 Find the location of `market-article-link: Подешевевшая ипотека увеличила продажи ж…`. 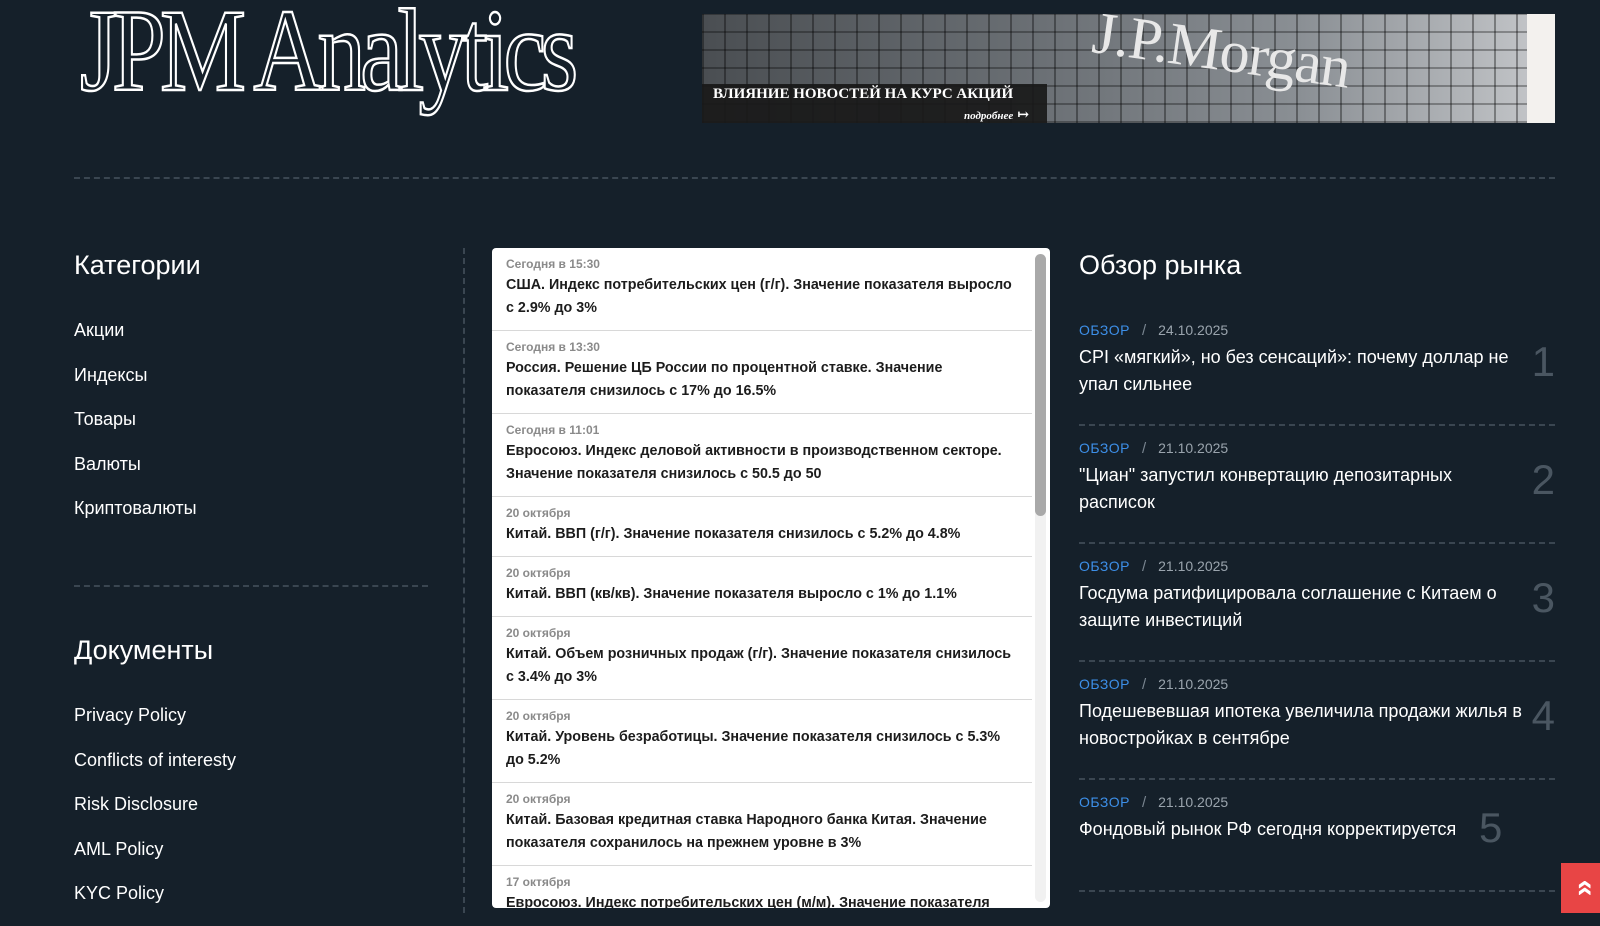

market-article-link: Подешевевшая ипотека увеличила продажи ж… is located at coordinates (1304, 725).